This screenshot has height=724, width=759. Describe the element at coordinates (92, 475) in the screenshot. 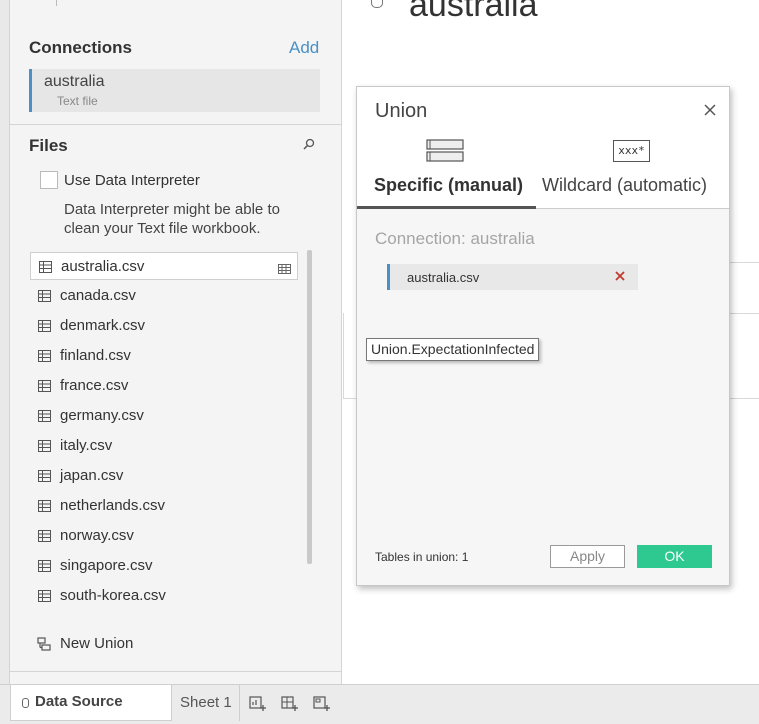

I see `file-name: japan.csv` at that location.